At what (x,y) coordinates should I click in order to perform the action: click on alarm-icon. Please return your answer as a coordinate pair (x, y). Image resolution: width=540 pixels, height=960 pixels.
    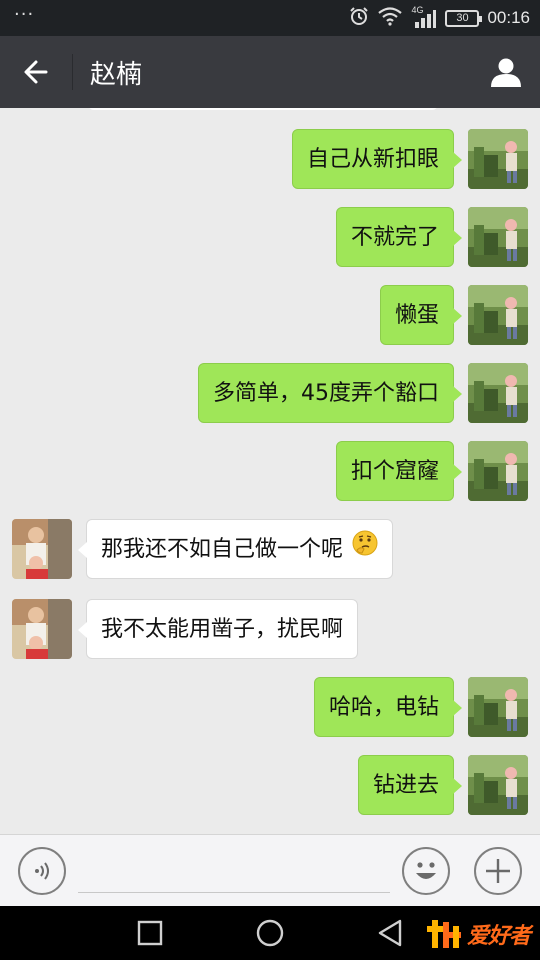
    Looking at the image, I should click on (359, 18).